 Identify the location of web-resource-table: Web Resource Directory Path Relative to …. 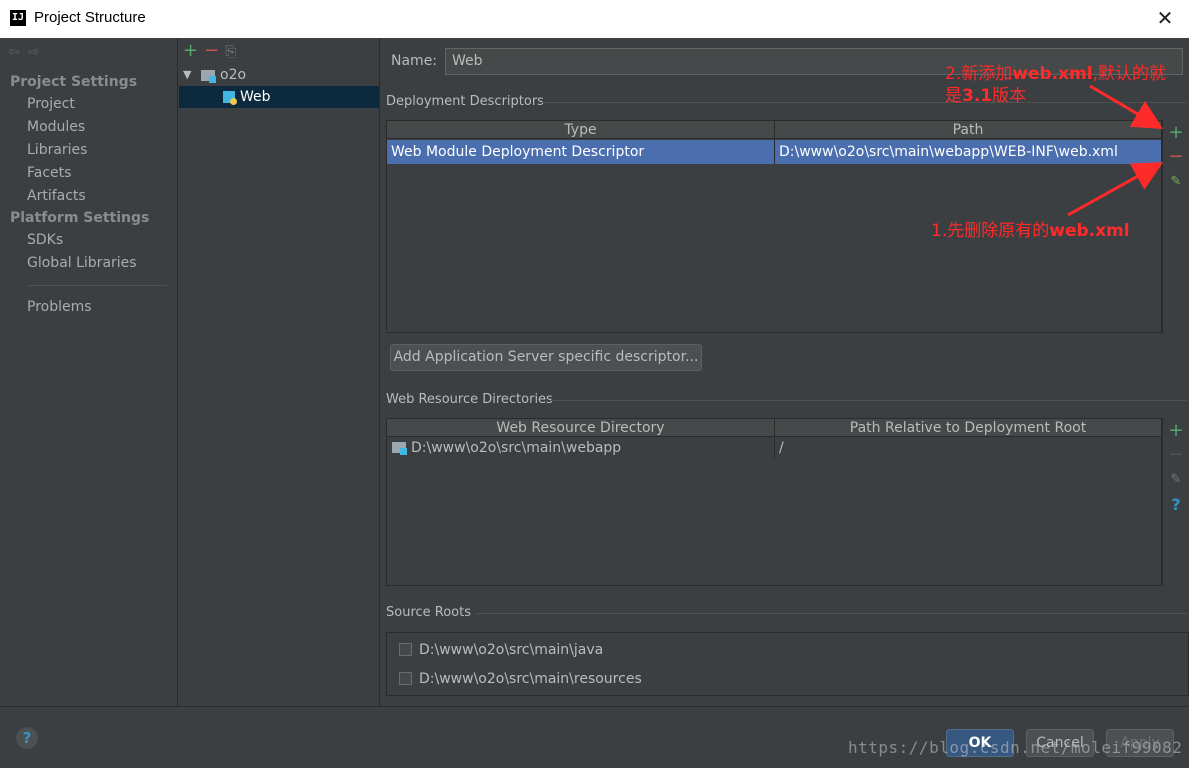
(774, 502).